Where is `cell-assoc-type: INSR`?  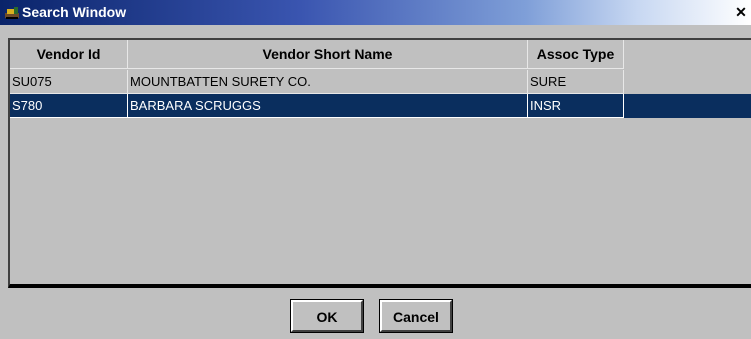 cell-assoc-type: INSR is located at coordinates (576, 106).